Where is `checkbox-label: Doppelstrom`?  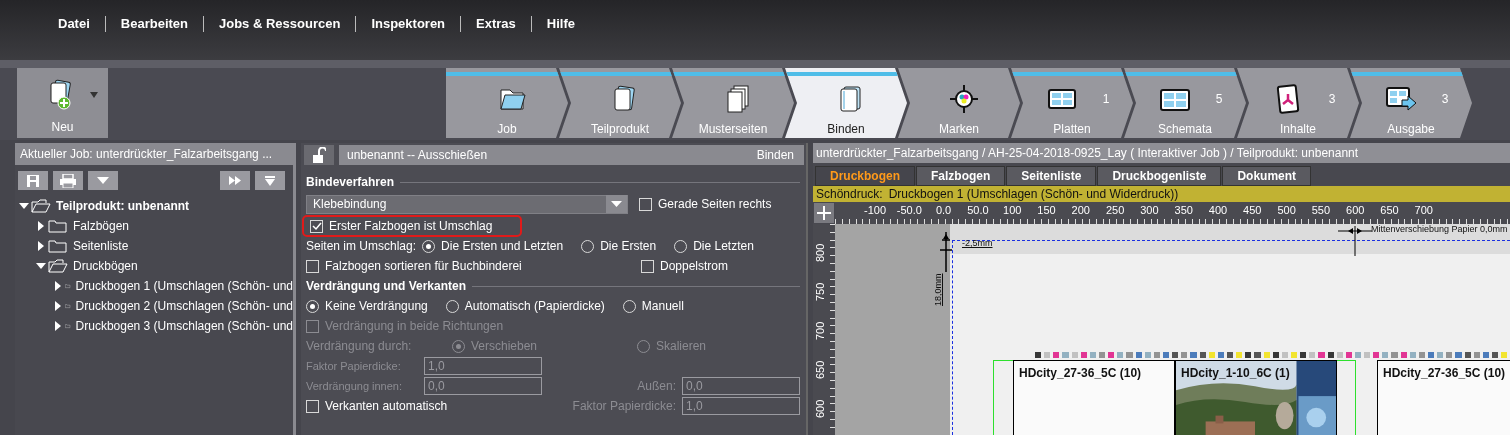 checkbox-label: Doppelstrom is located at coordinates (694, 266).